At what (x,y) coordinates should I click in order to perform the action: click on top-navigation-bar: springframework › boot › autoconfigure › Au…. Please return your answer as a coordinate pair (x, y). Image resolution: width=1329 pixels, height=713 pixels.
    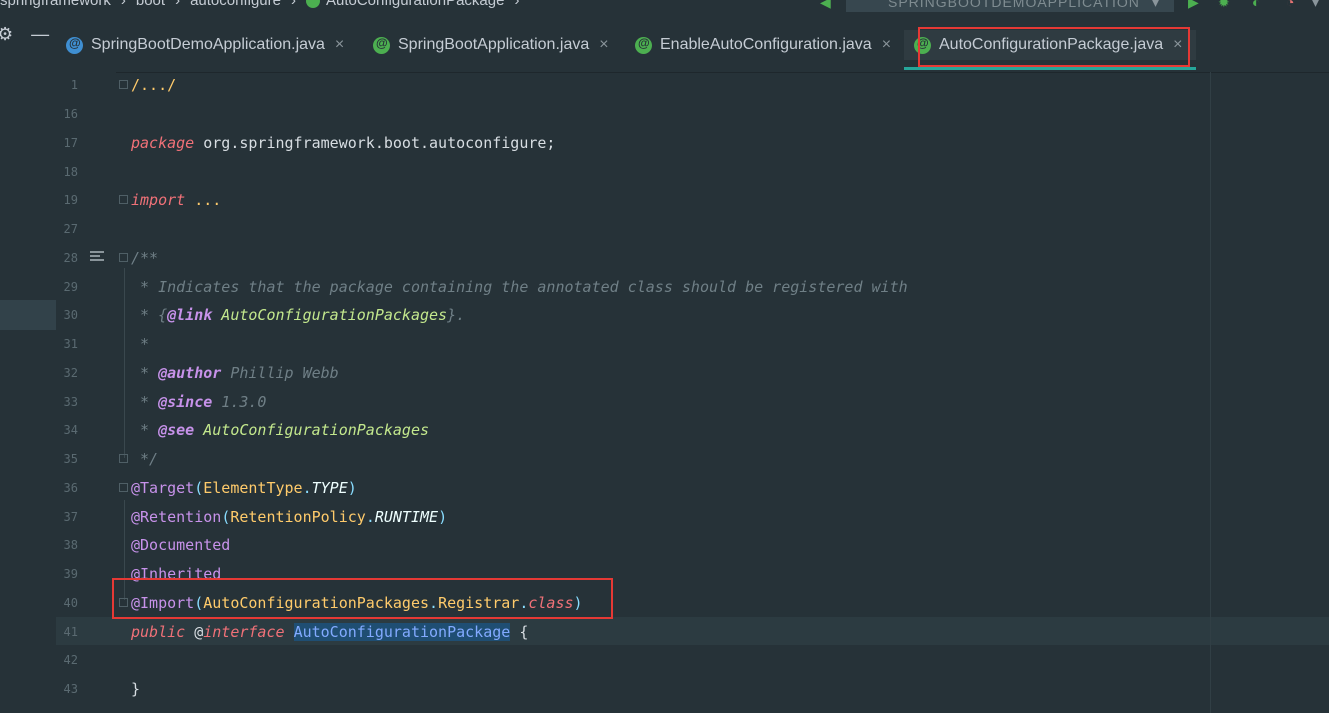
    Looking at the image, I should click on (664, 6).